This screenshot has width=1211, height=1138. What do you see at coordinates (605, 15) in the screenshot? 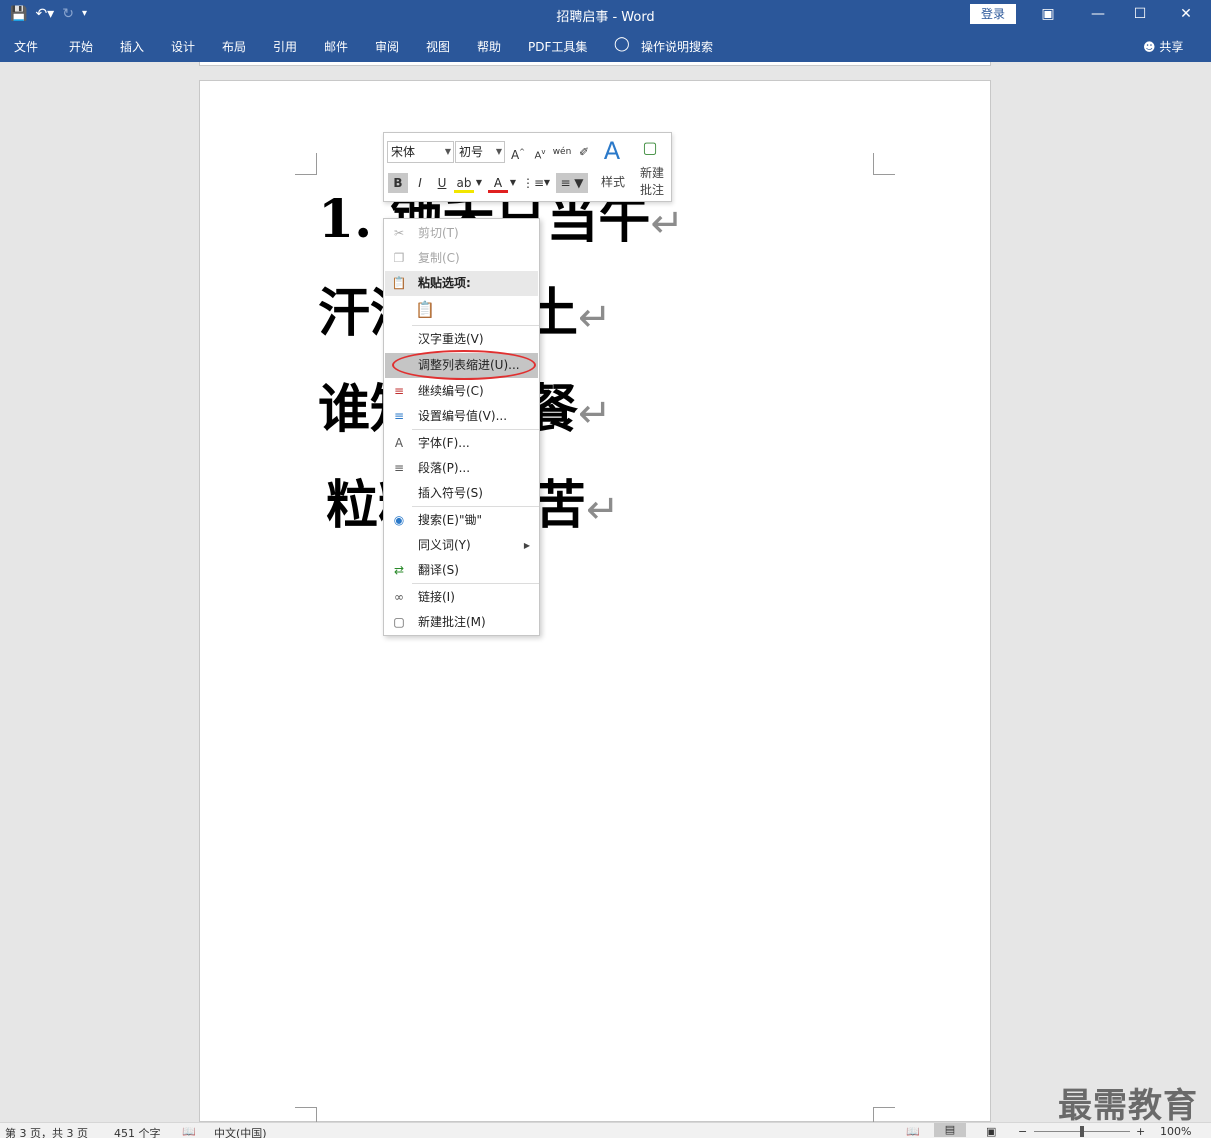
I see `title-bar: 💾 ↶▾ ↻ ▾ 招聘启事 - Word 登录 ▣ — ☐ ✕` at bounding box center [605, 15].